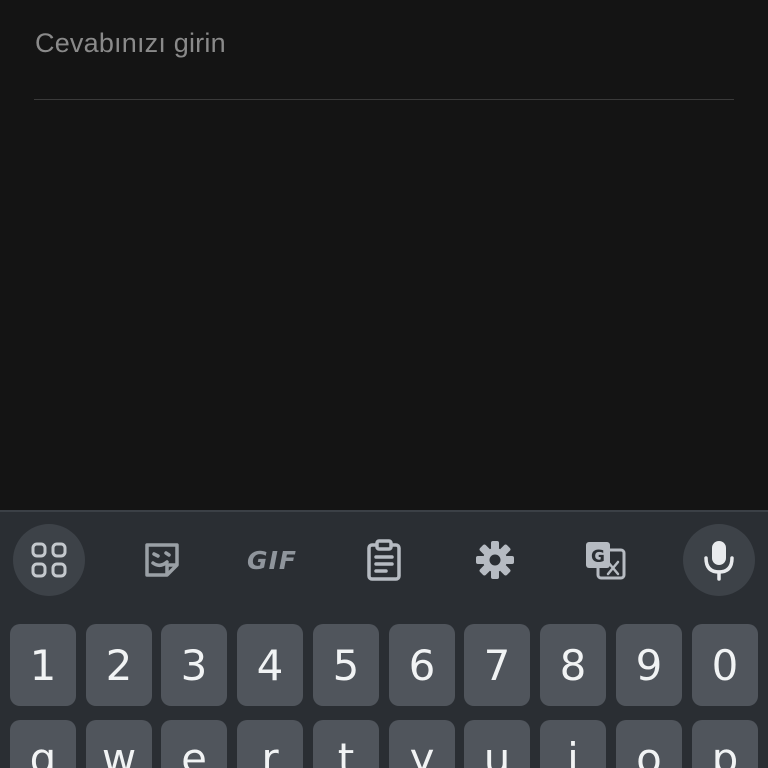 This screenshot has width=768, height=768. What do you see at coordinates (270, 744) in the screenshot?
I see `key-r: r` at bounding box center [270, 744].